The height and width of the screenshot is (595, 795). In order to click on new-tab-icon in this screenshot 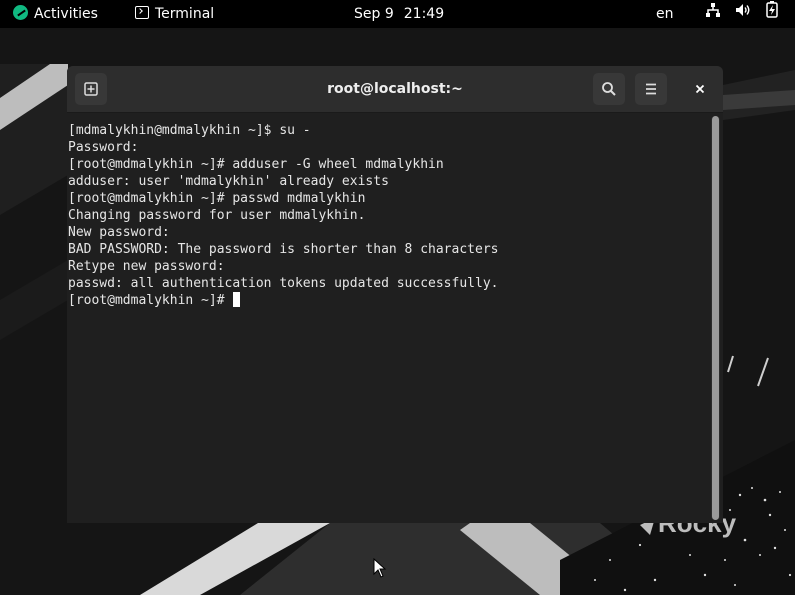, I will do `click(91, 89)`.